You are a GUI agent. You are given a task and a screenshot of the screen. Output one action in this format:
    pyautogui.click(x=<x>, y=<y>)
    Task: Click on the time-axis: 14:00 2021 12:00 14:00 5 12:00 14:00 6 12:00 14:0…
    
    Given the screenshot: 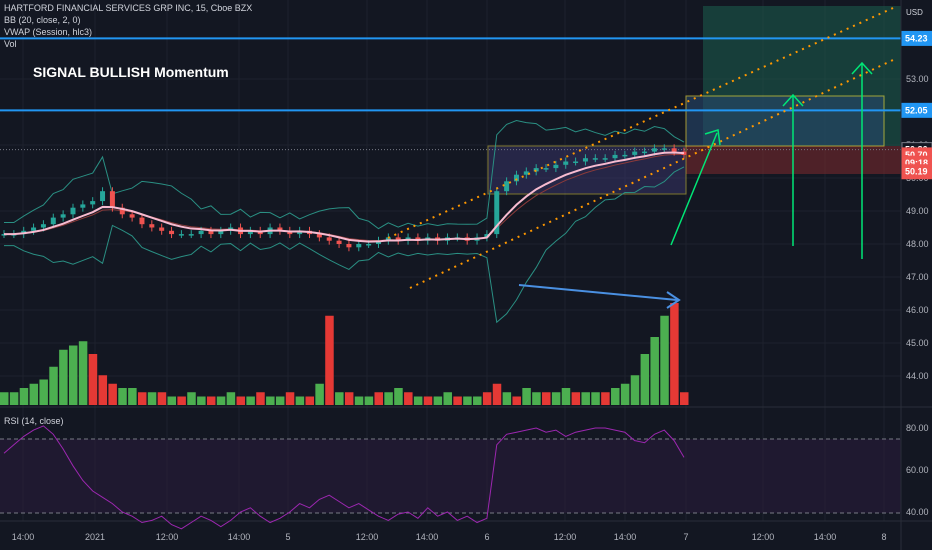 What is the action you would take?
    pyautogui.click(x=449, y=537)
    